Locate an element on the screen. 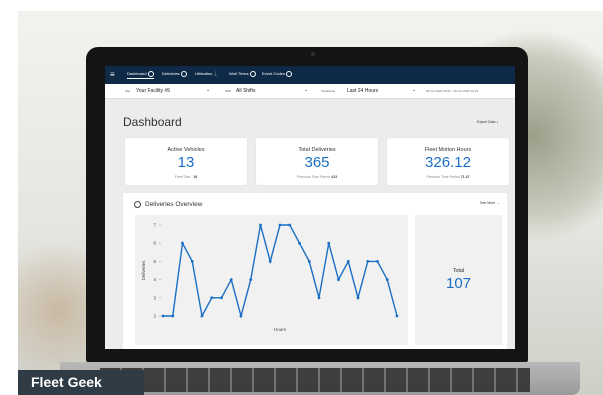 The image size is (603, 395). card-sub-value: 413 is located at coordinates (334, 177).